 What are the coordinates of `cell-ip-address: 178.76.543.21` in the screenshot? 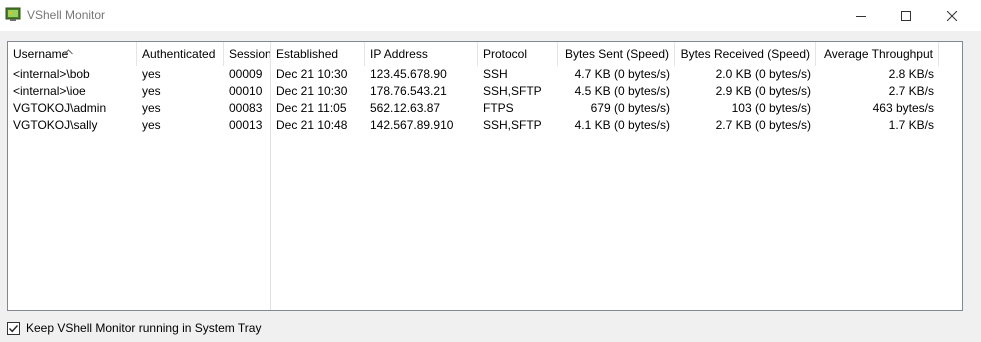 It's located at (408, 91).